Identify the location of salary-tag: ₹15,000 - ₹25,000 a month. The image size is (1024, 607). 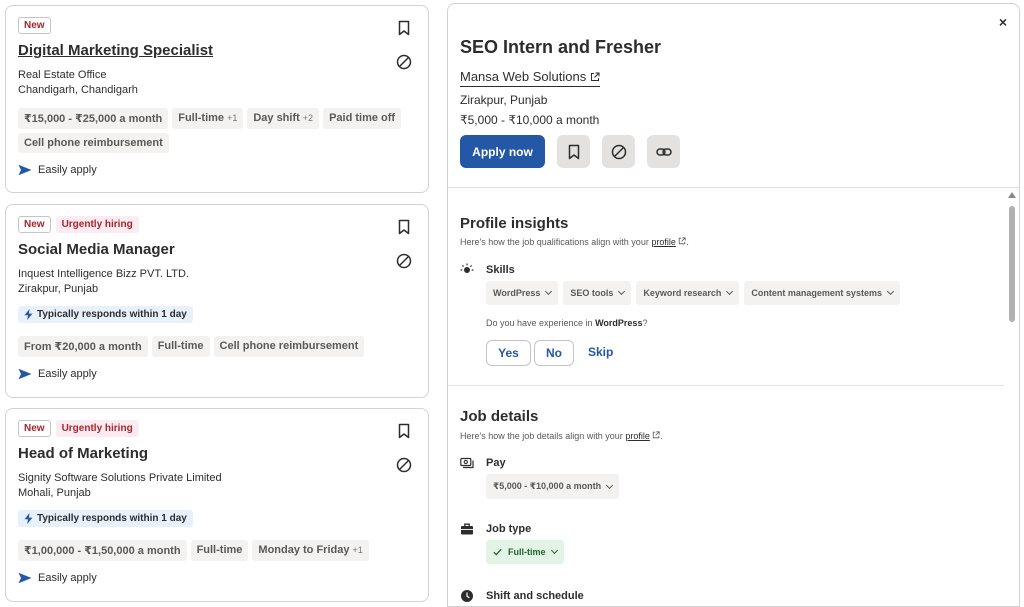
(93, 118).